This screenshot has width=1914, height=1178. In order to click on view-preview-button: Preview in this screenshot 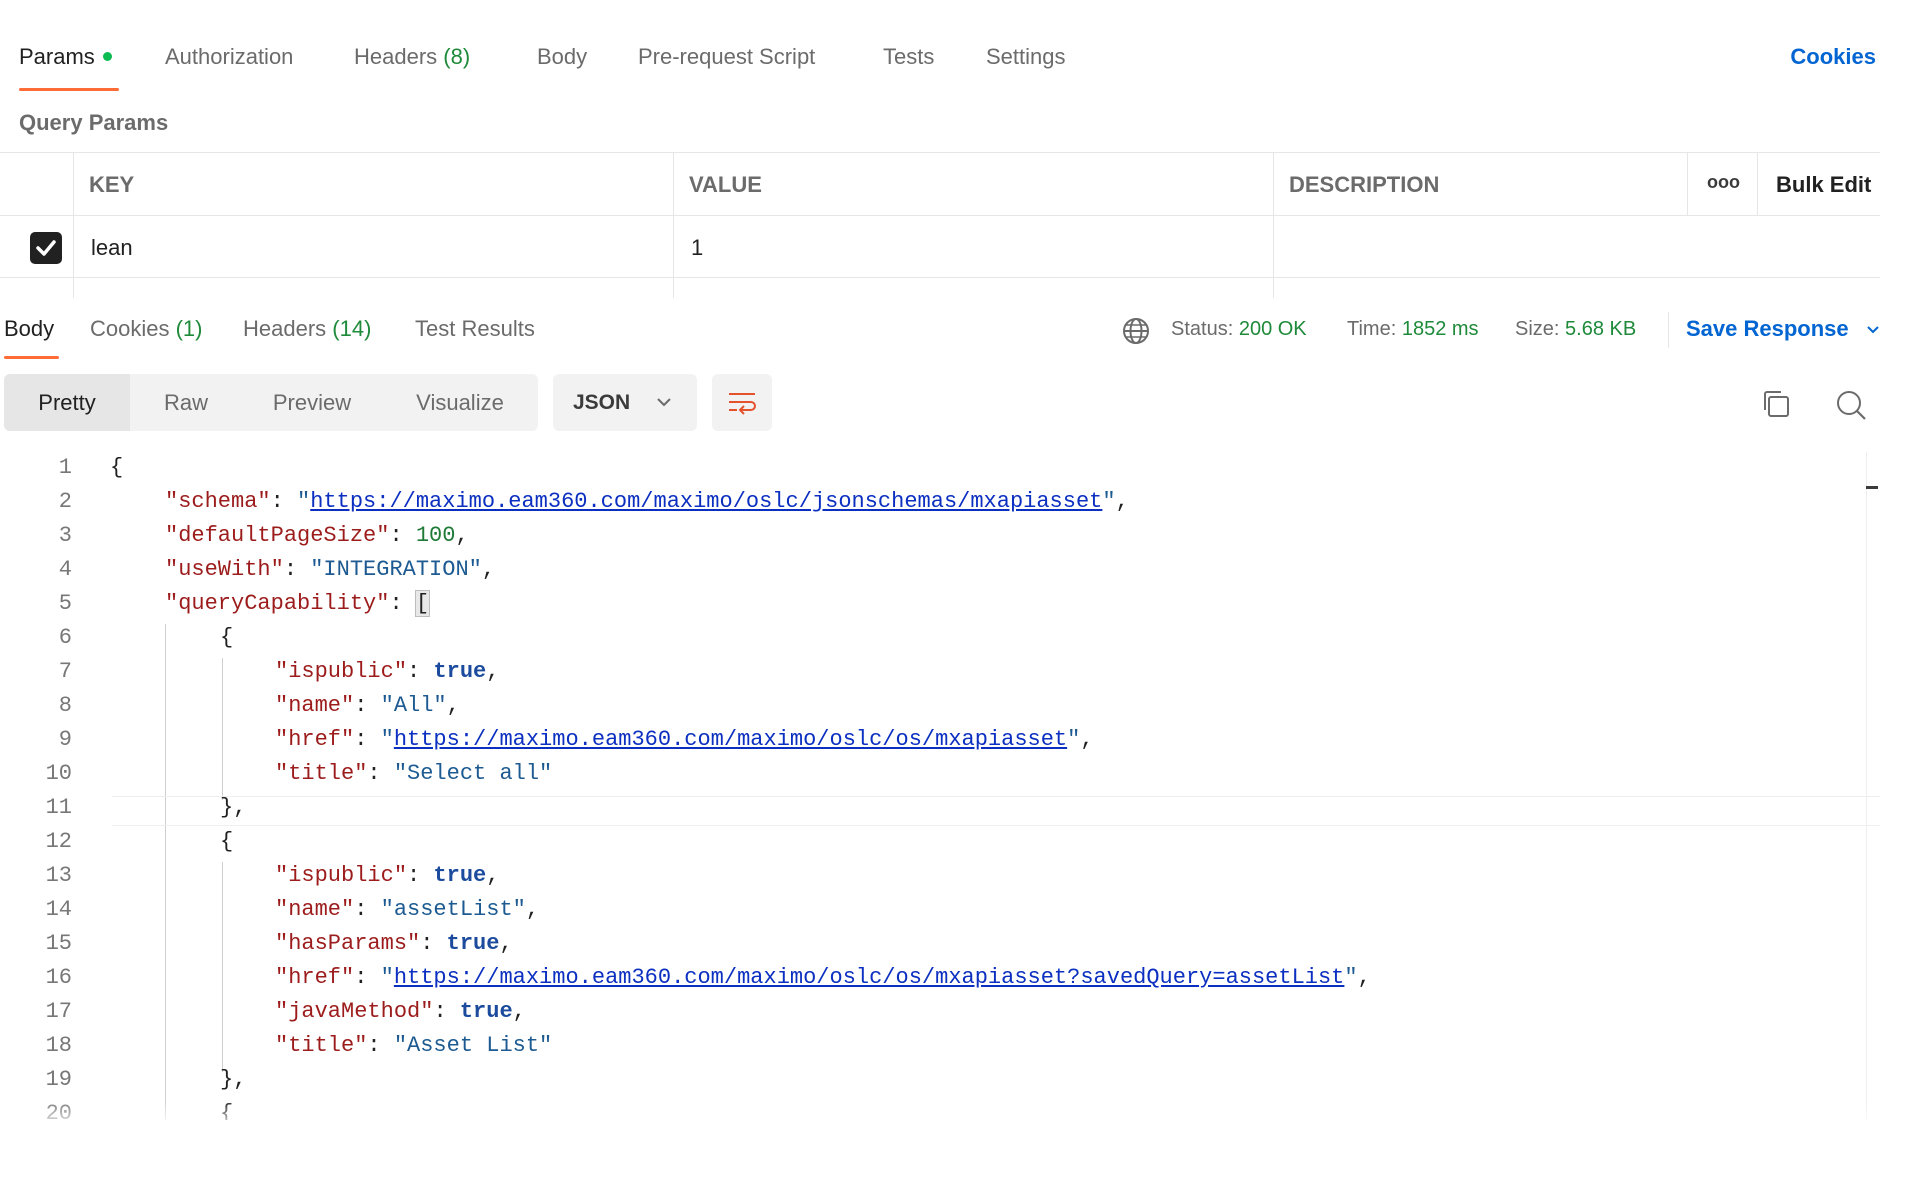, I will do `click(312, 402)`.